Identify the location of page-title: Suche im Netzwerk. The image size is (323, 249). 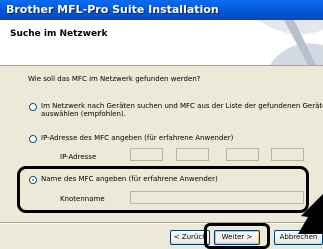
(59, 34).